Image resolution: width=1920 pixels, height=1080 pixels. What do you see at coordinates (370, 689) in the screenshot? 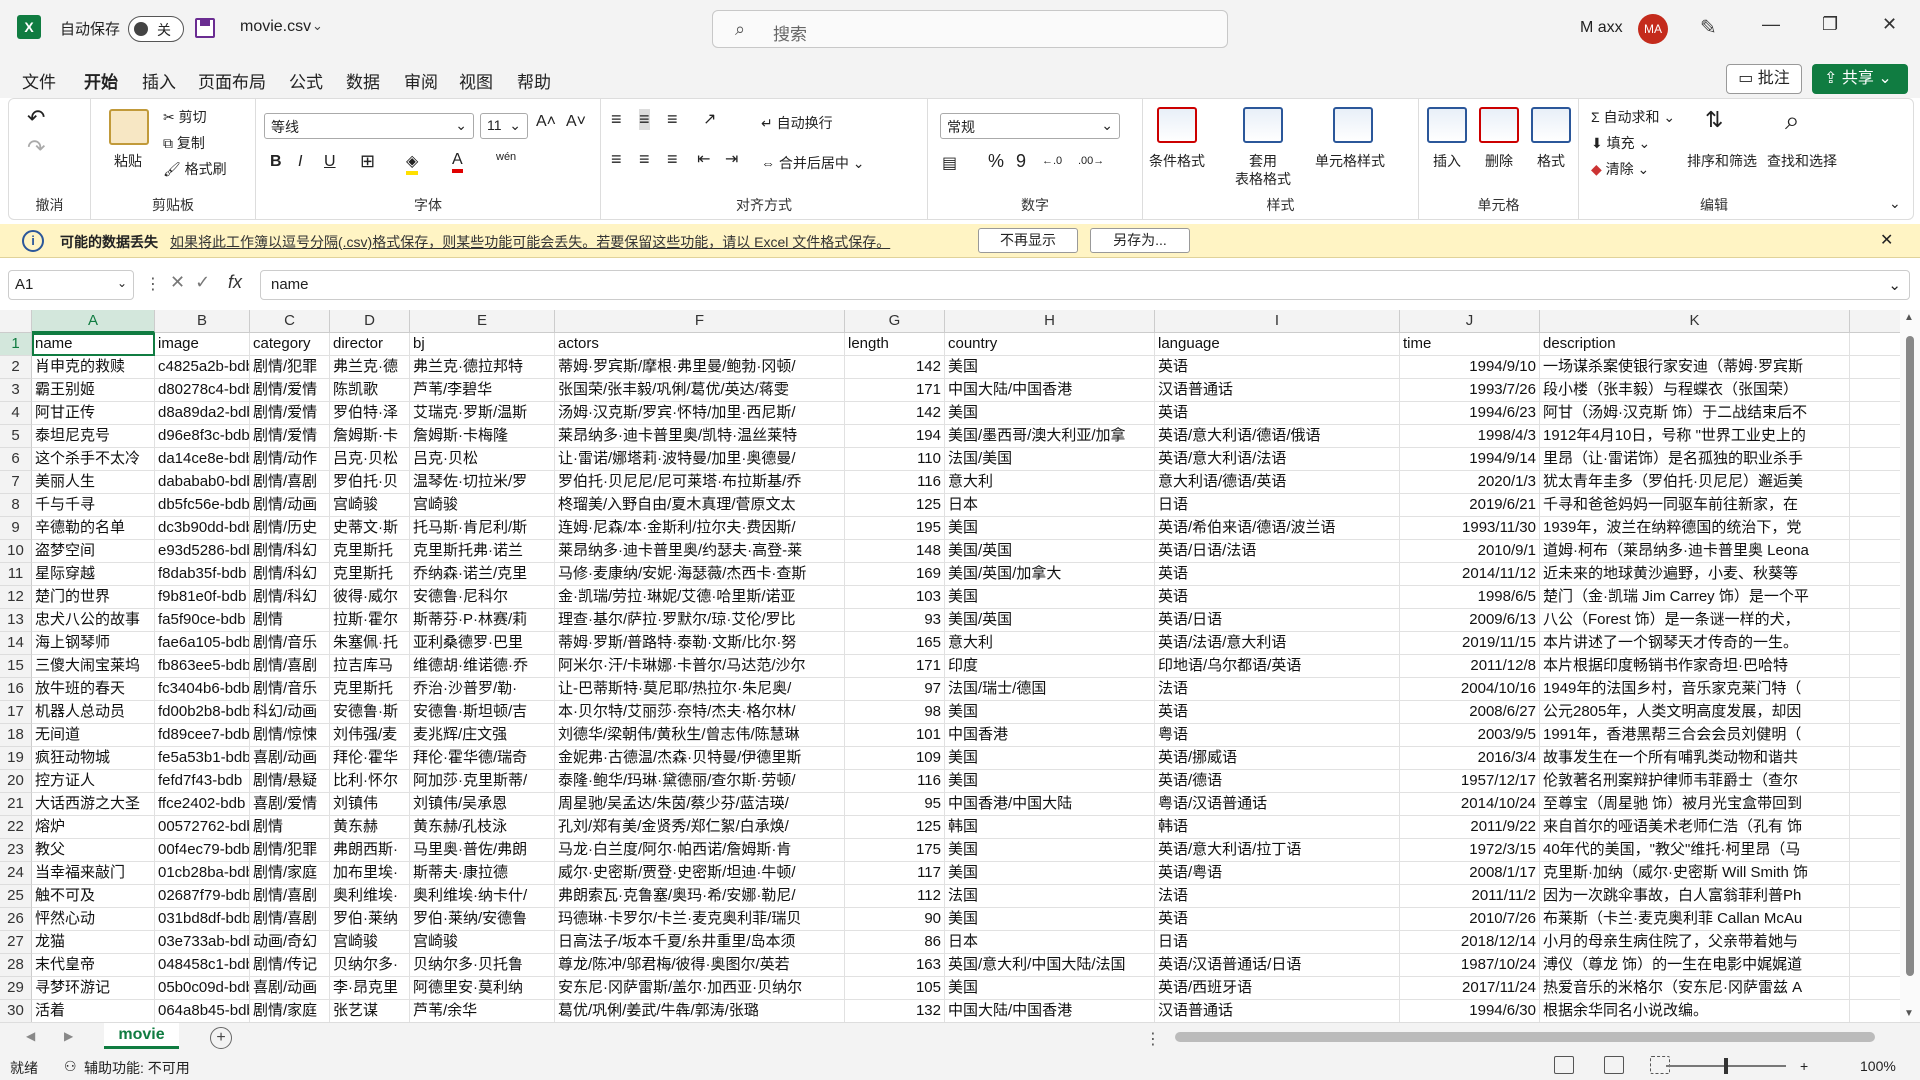
I see `cell: 克里斯托` at bounding box center [370, 689].